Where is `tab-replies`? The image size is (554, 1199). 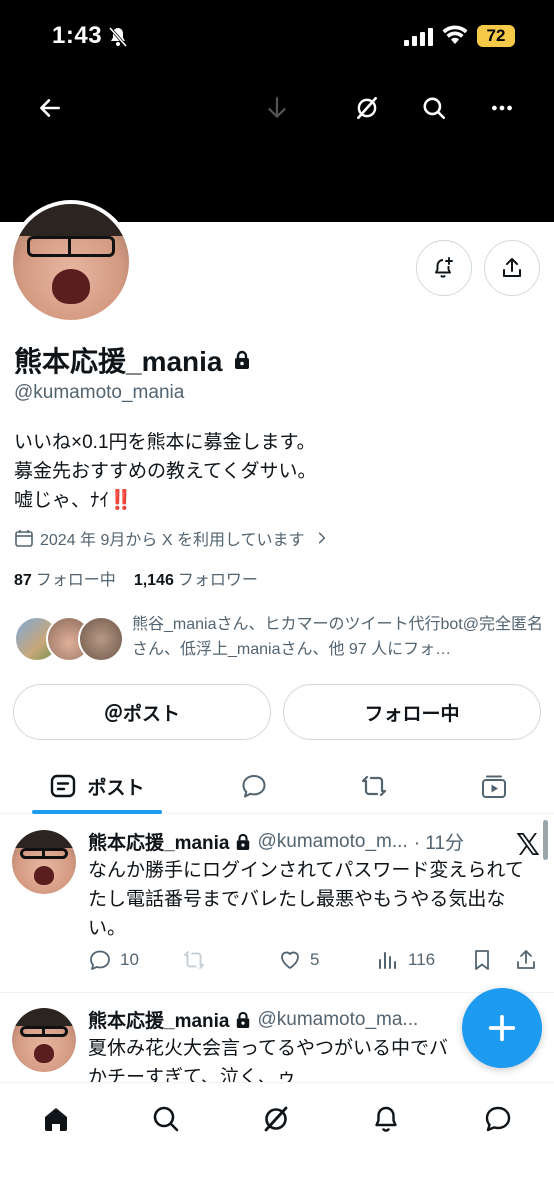
tab-replies is located at coordinates (254, 786).